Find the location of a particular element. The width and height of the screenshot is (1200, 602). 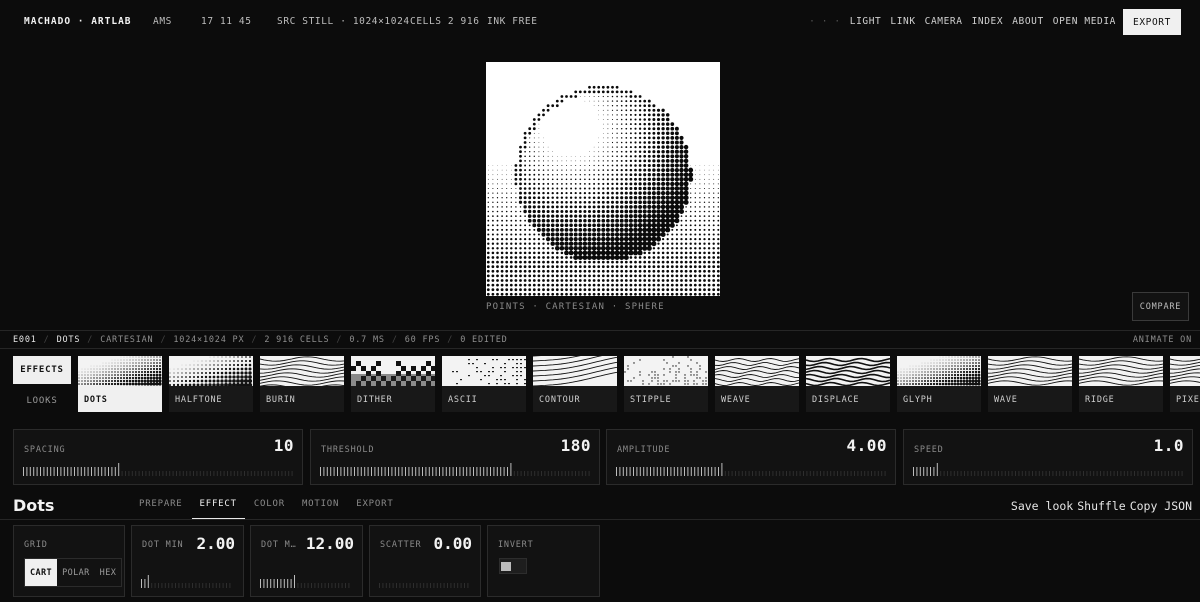

preview-caption: POINTS · CARTESIAN · SPHERE is located at coordinates (575, 307).